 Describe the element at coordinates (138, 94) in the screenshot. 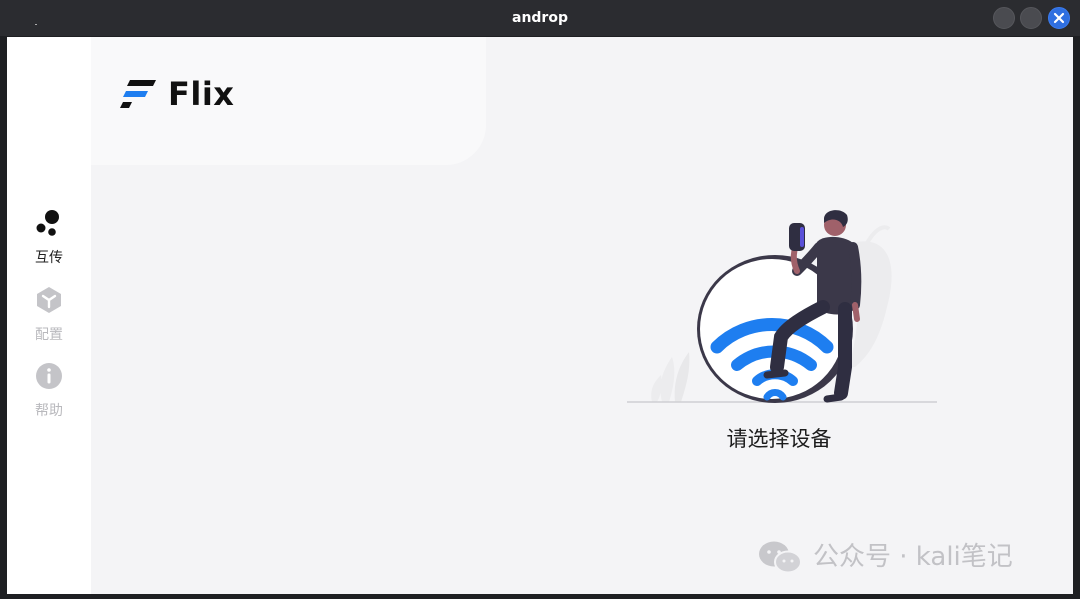

I see `flix-logo-icon` at that location.